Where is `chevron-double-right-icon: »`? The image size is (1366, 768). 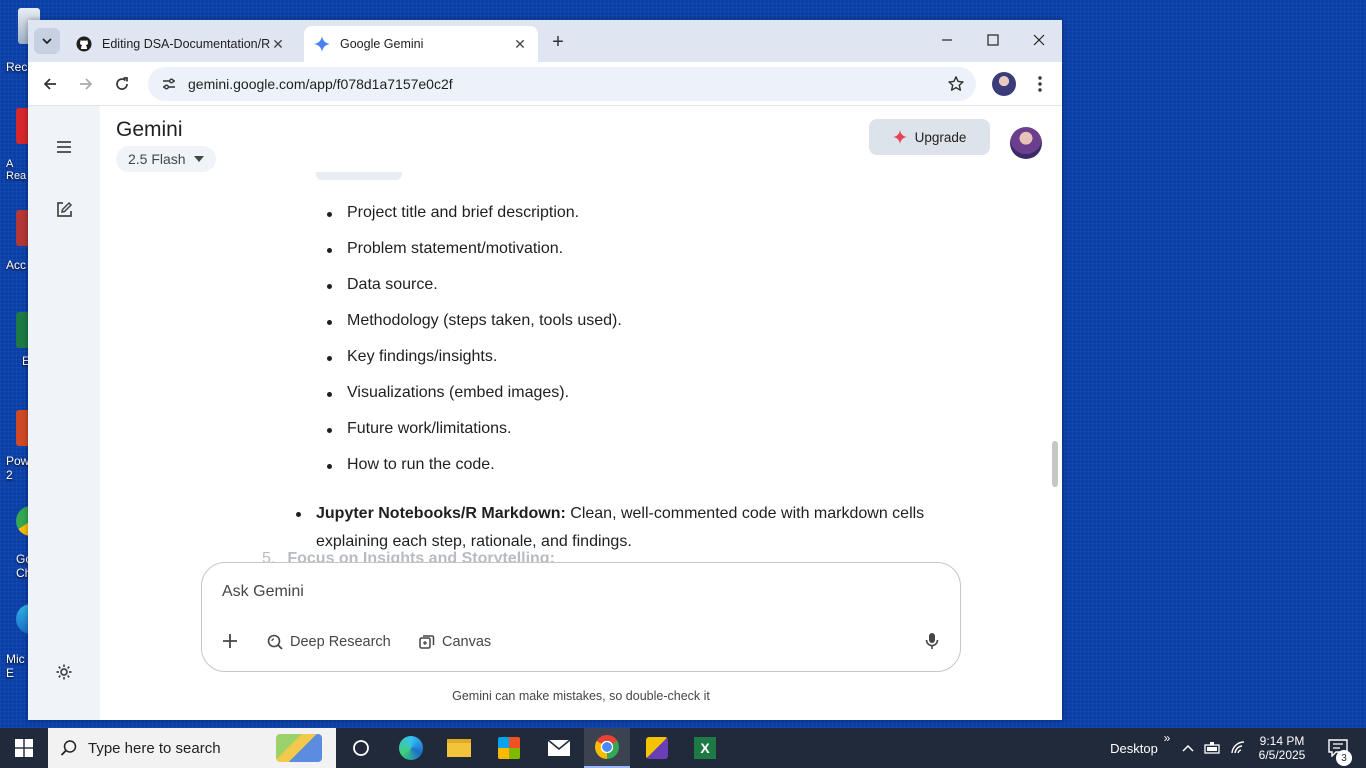
chevron-double-right-icon: » is located at coordinates (1167, 738).